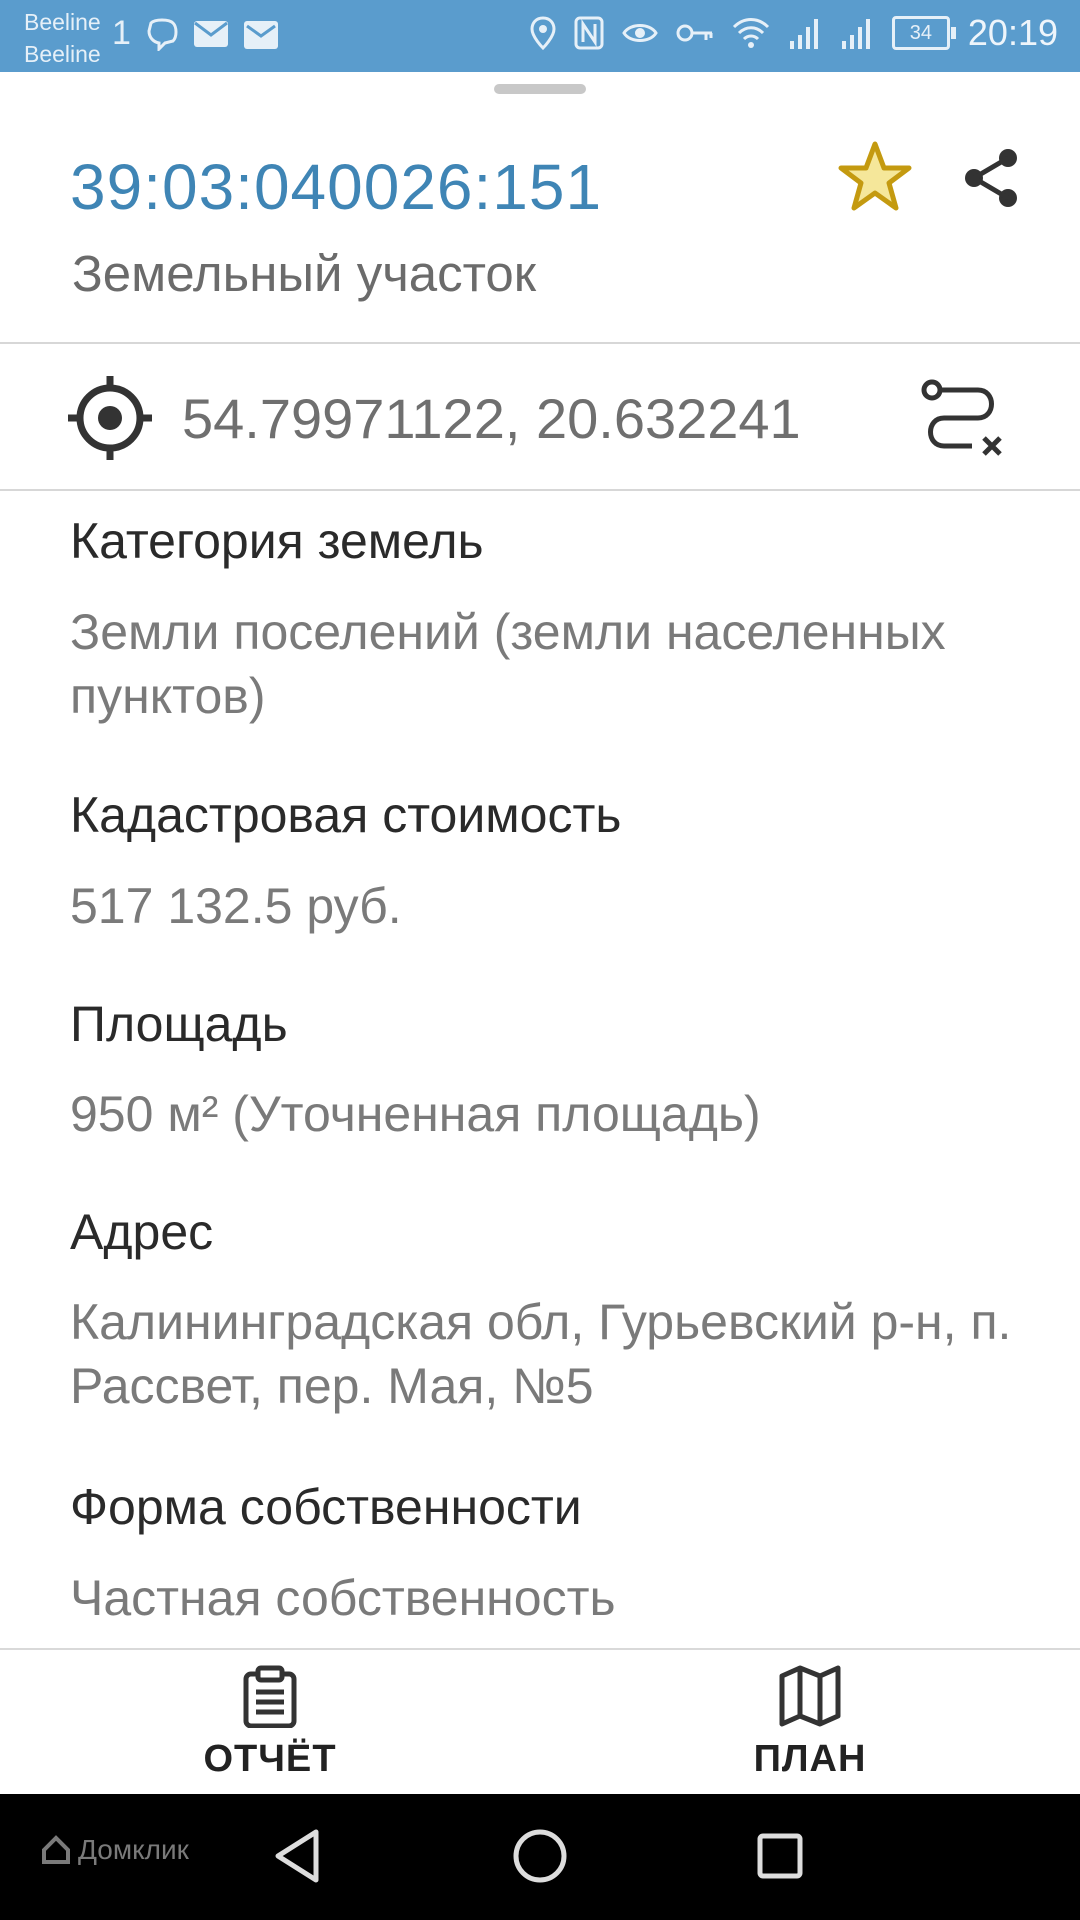 The height and width of the screenshot is (1920, 1080). What do you see at coordinates (343, 1598) in the screenshot?
I see `field-value-ownership: Частная собственность` at bounding box center [343, 1598].